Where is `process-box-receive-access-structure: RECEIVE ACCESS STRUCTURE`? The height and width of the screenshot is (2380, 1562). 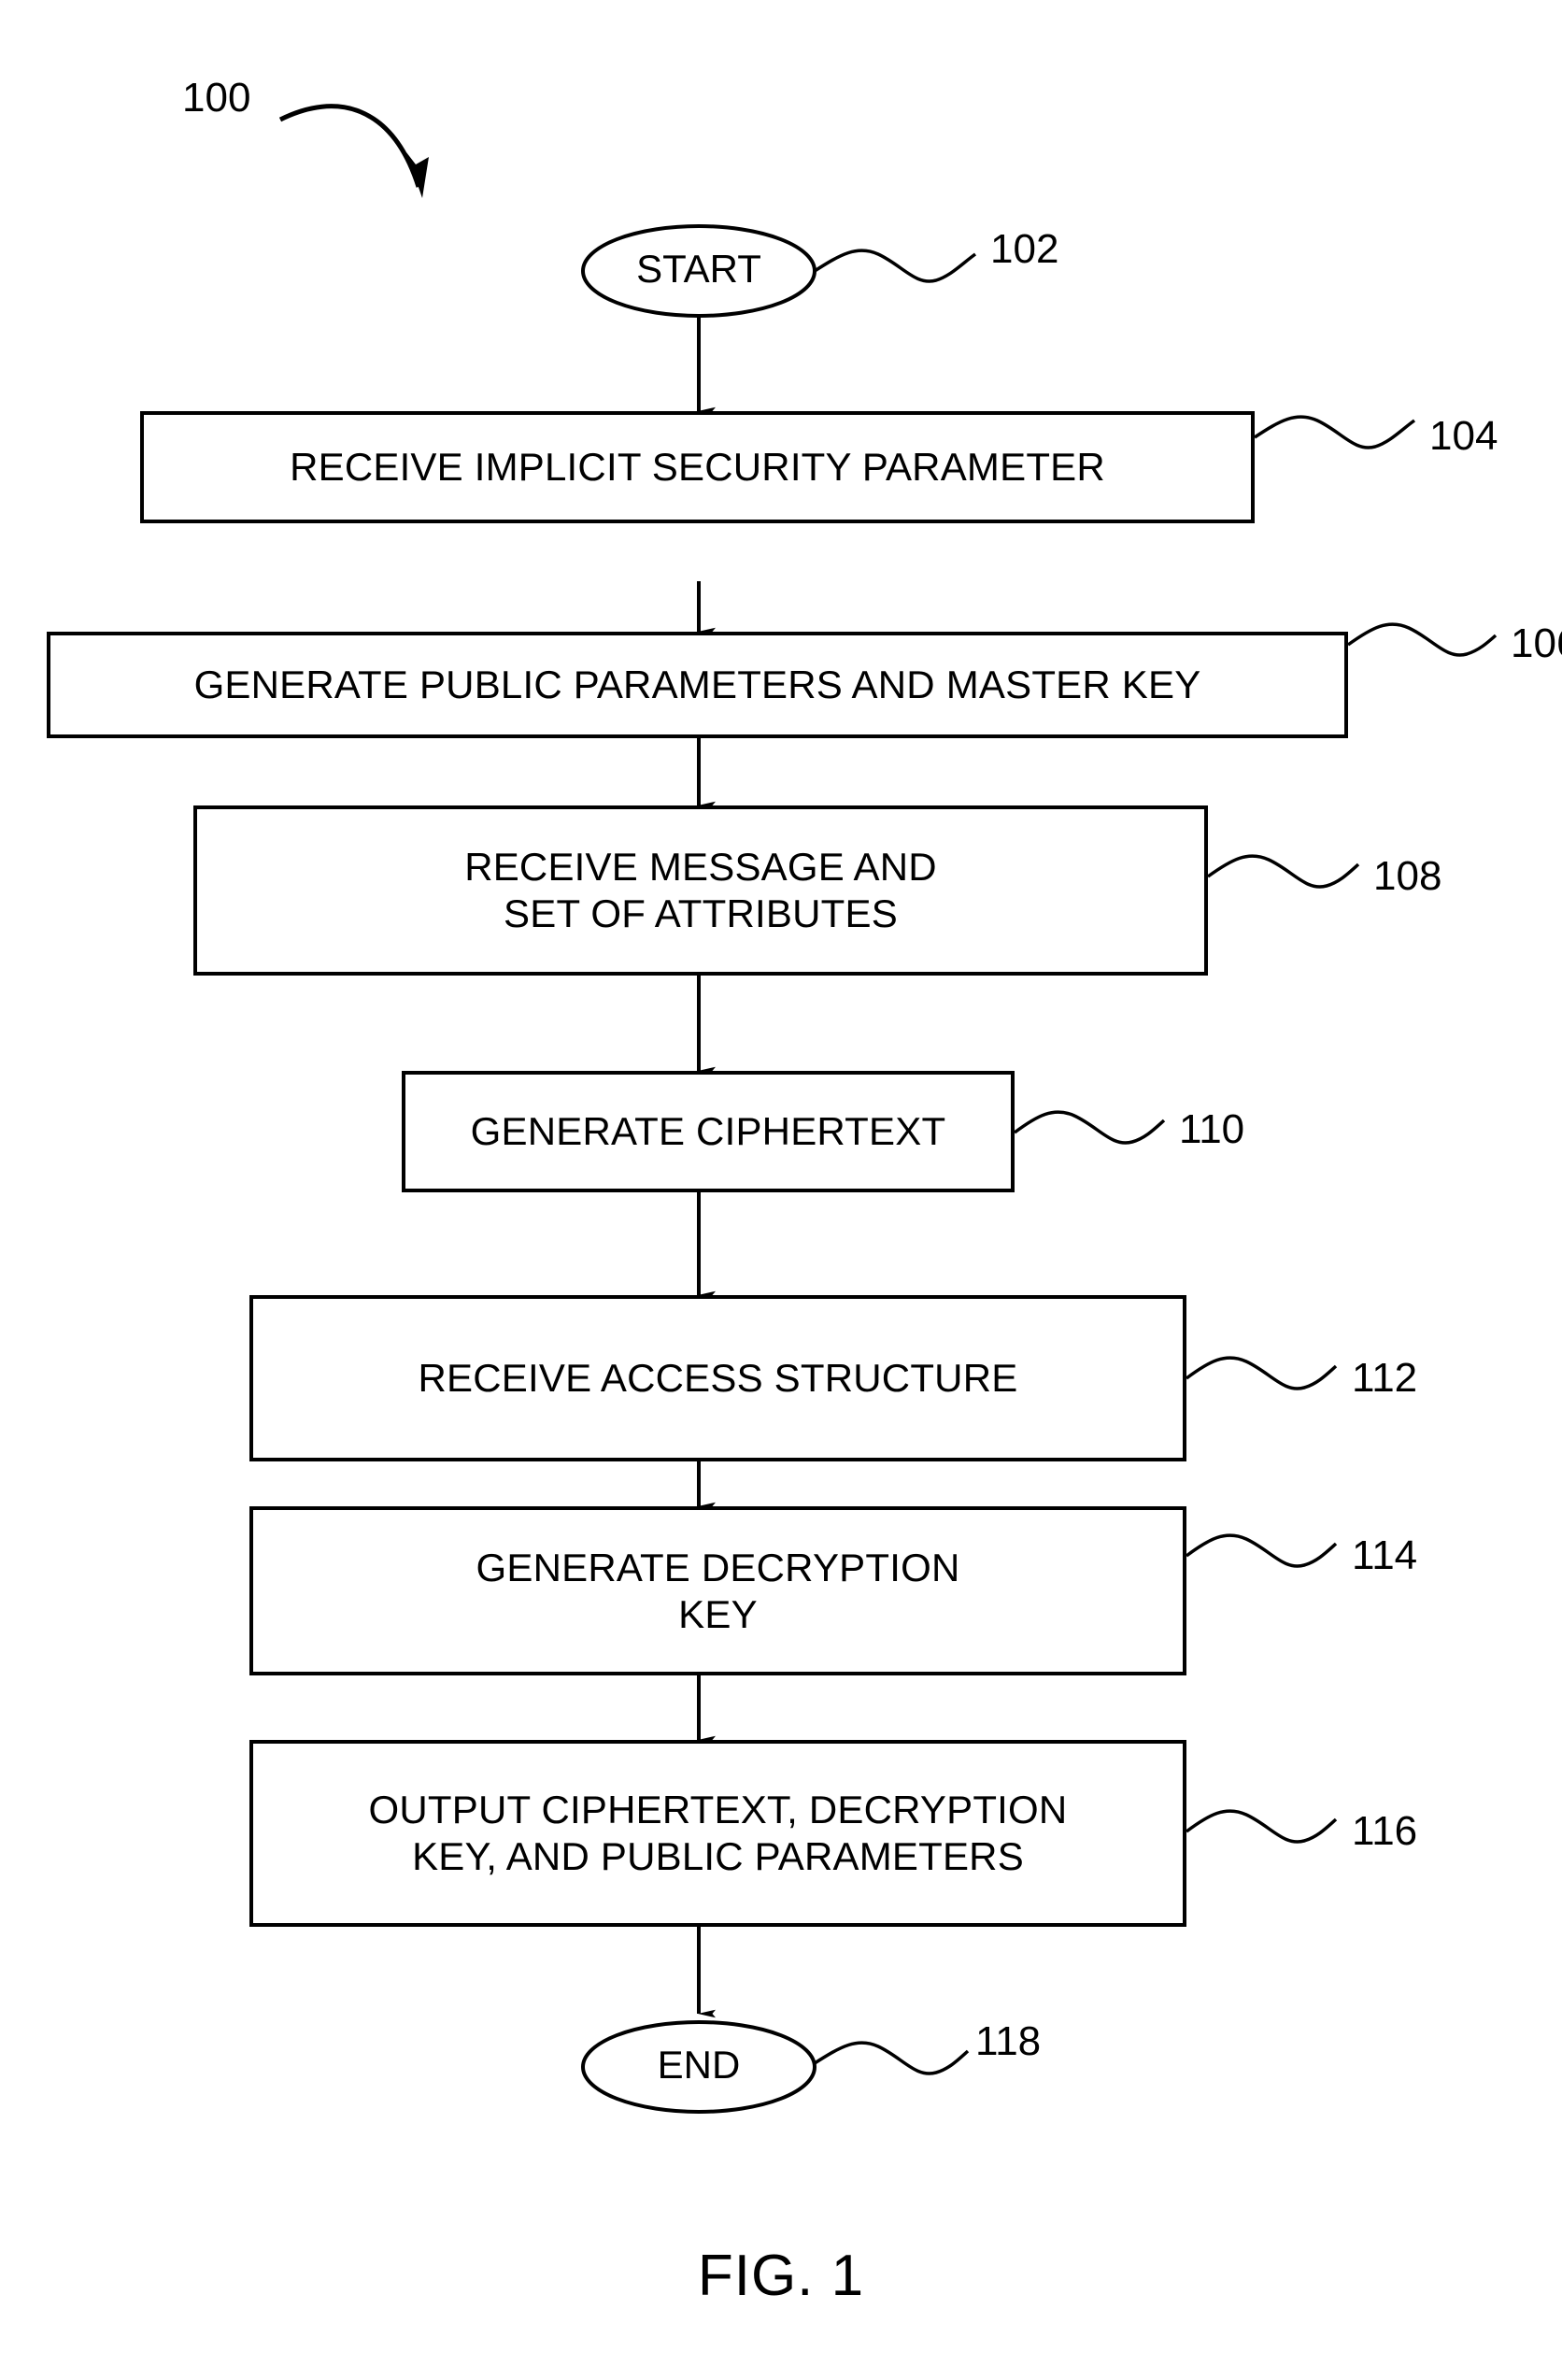 process-box-receive-access-structure: RECEIVE ACCESS STRUCTURE is located at coordinates (717, 1378).